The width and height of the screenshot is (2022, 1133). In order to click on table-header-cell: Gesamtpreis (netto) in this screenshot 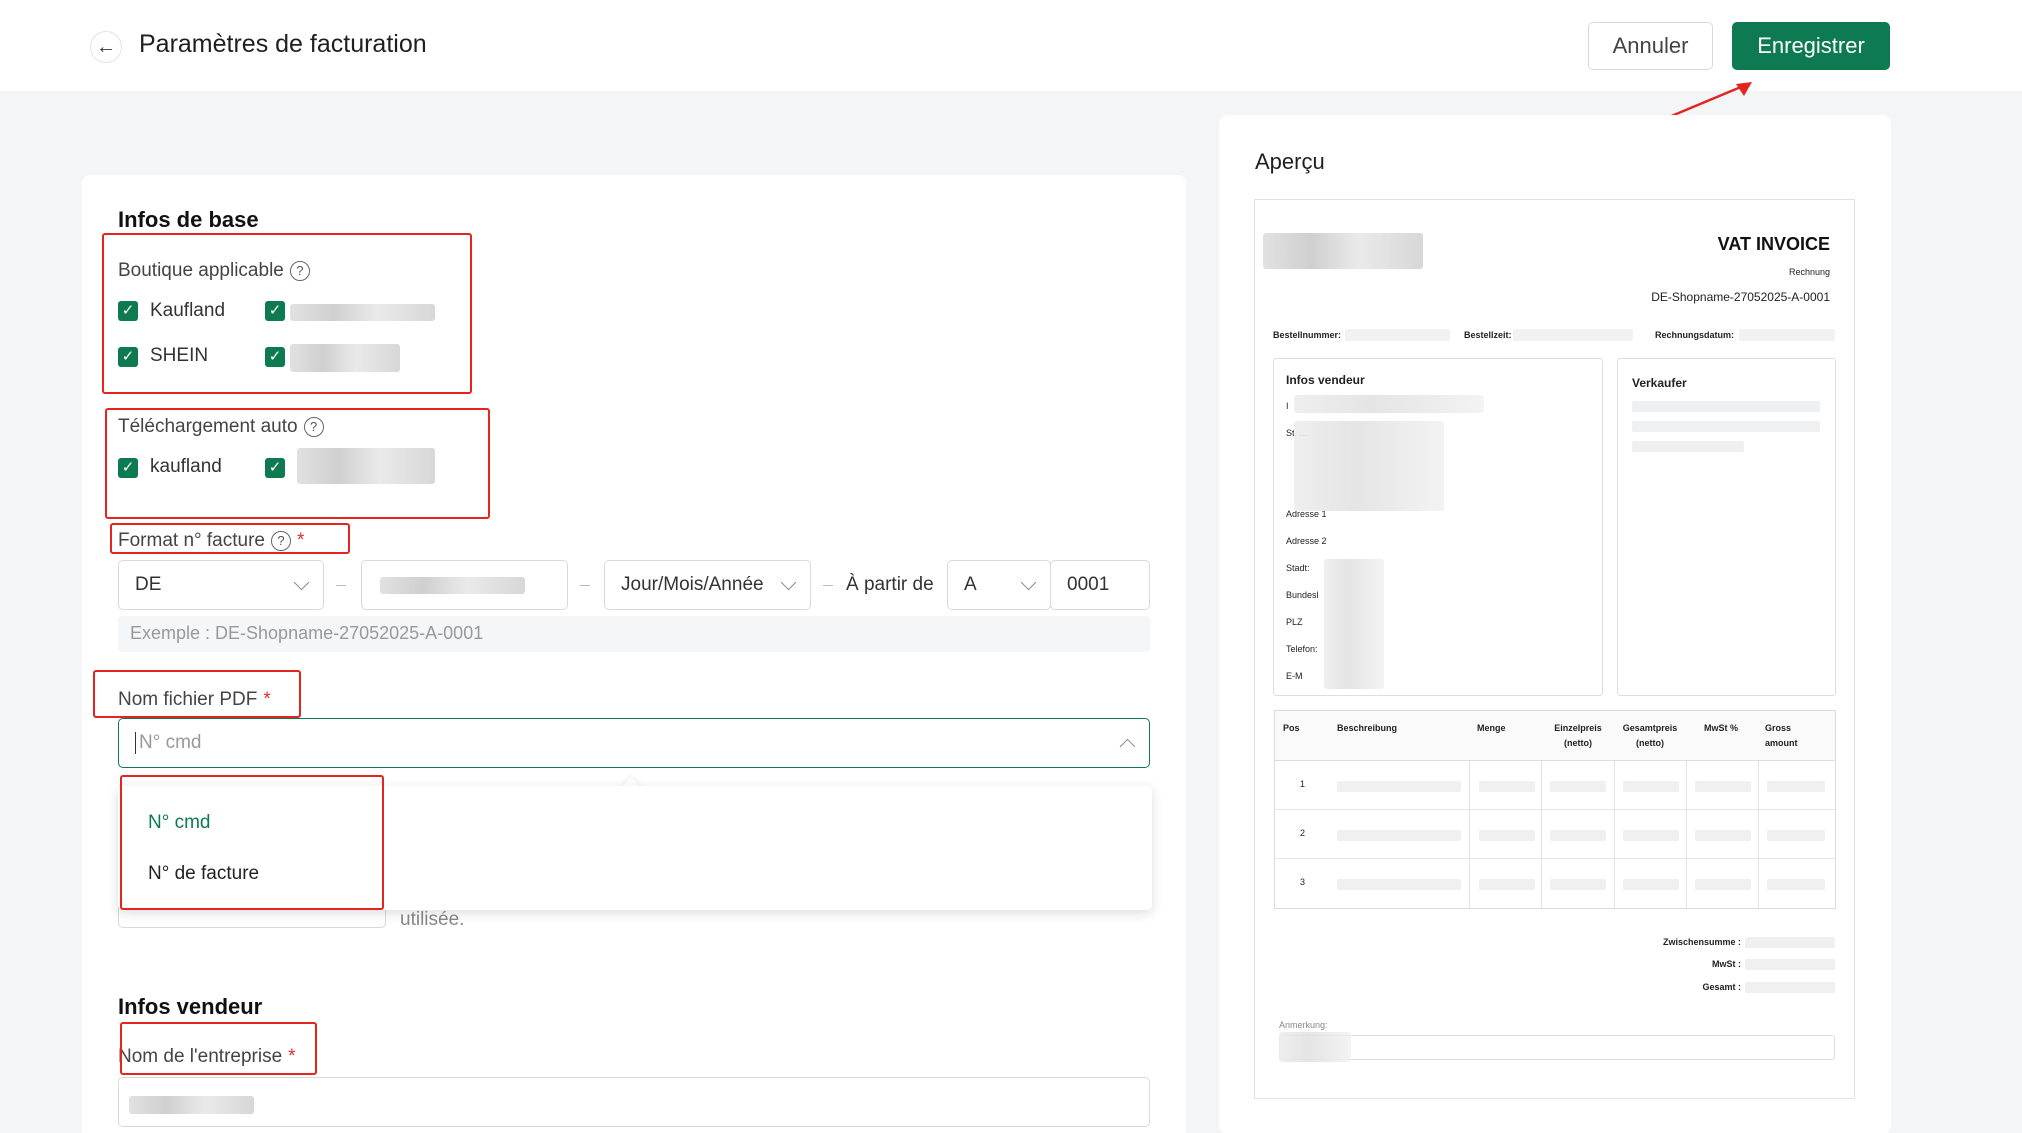, I will do `click(1650, 735)`.